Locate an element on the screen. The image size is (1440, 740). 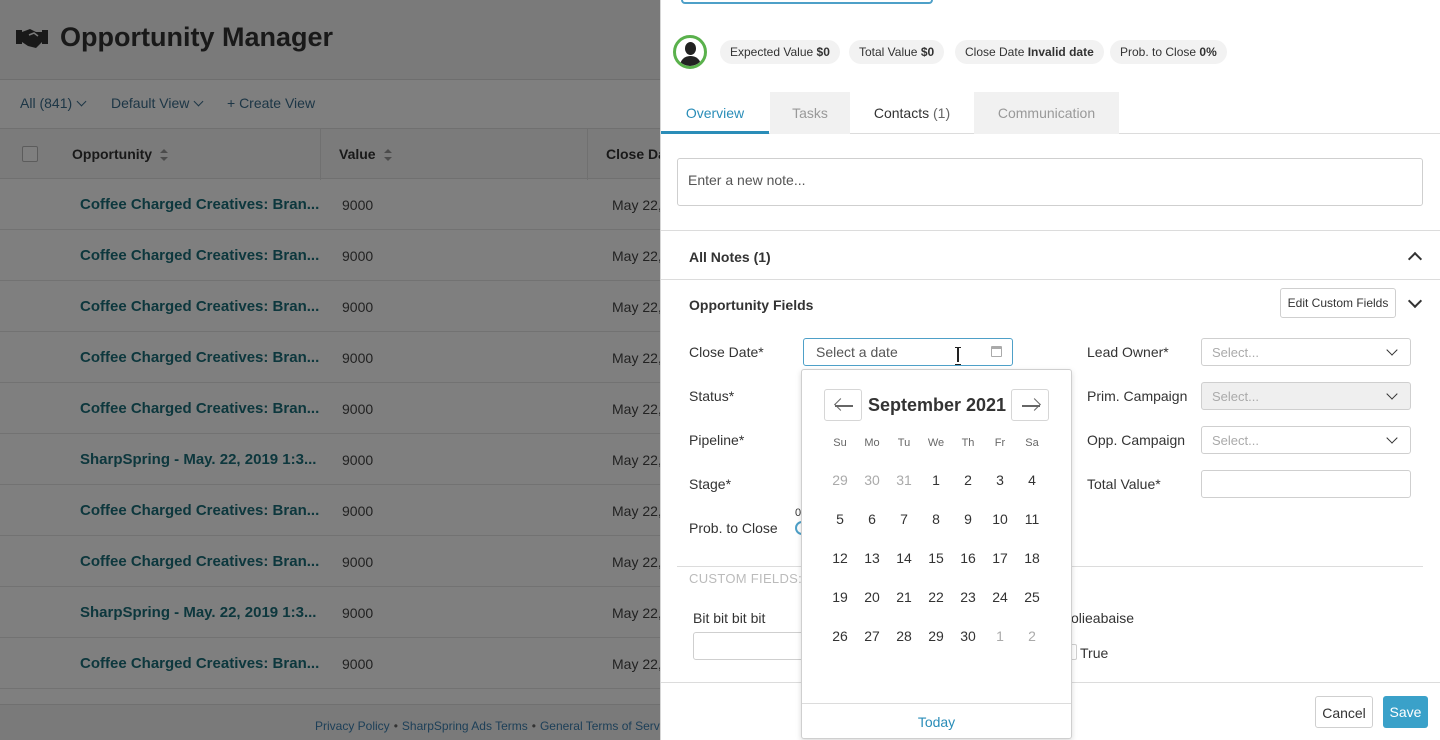
calendar-day: 1 is located at coordinates (936, 480).